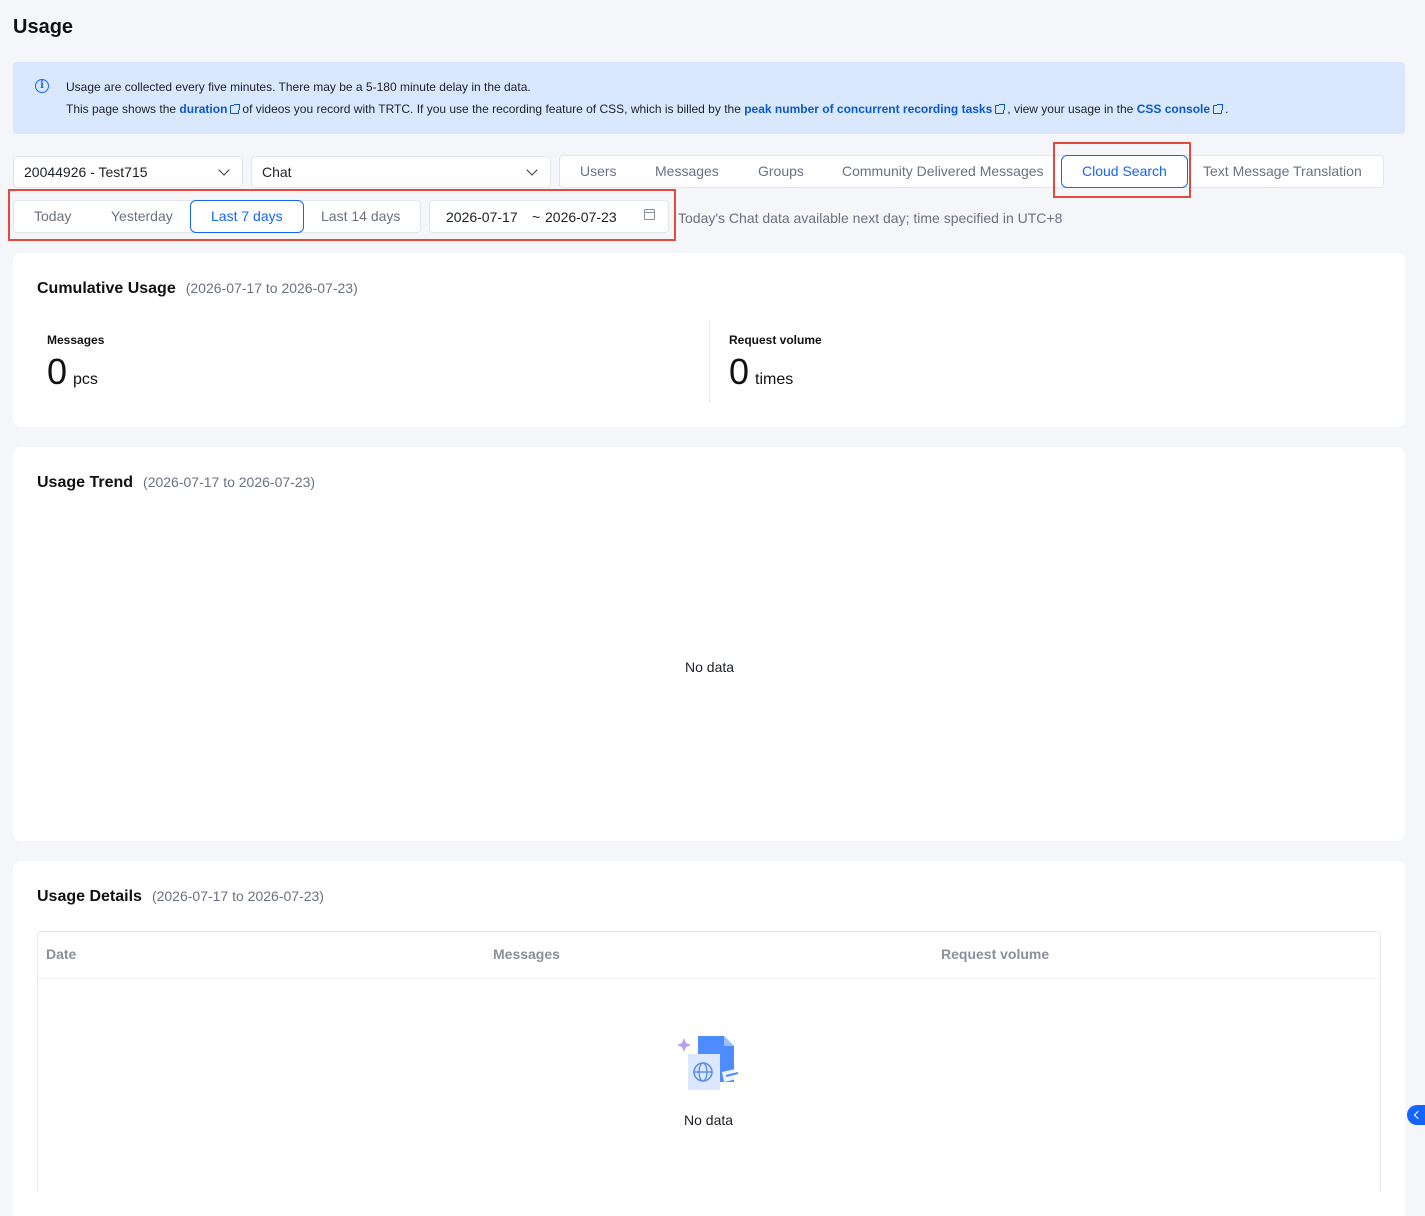  I want to click on range-today: Today, so click(52, 216).